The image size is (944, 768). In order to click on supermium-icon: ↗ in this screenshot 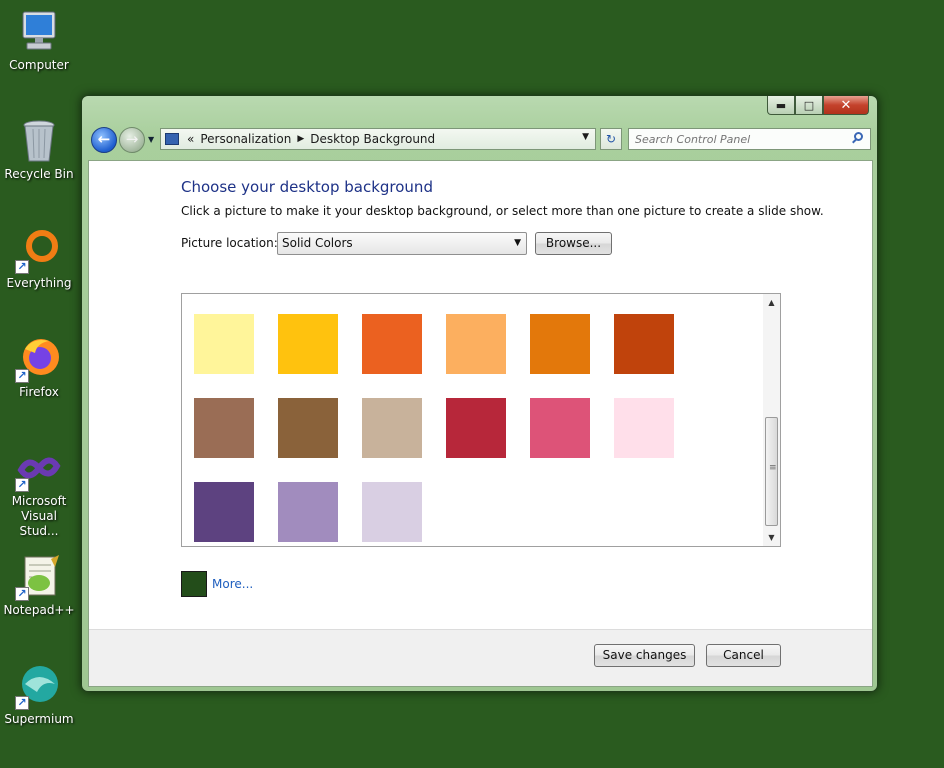, I will do `click(39, 686)`.